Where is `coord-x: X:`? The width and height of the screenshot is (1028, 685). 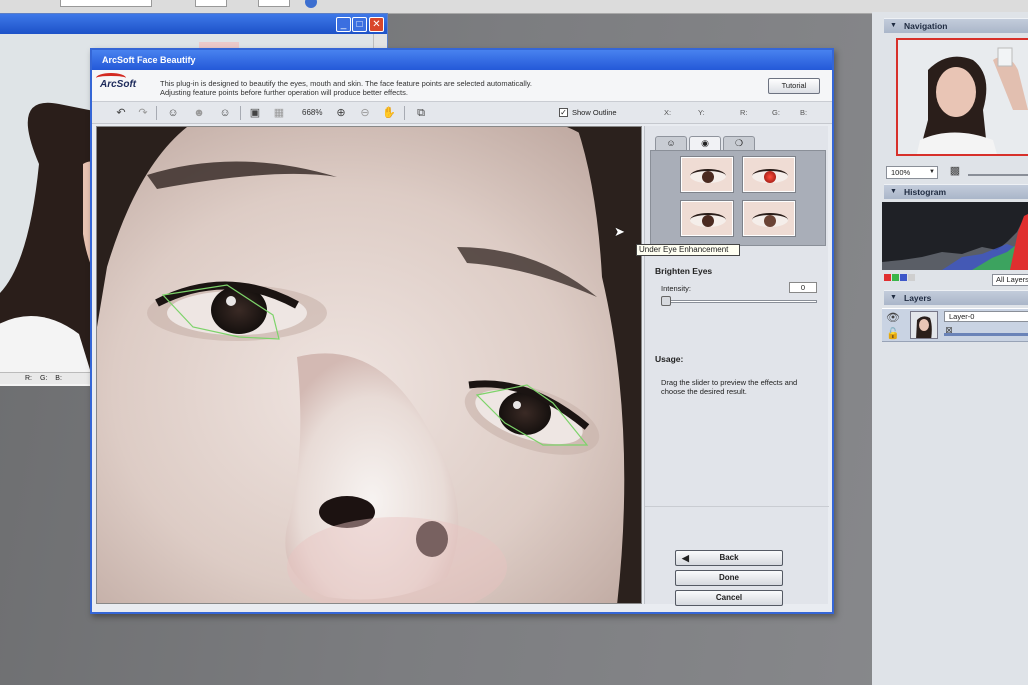
coord-x: X: is located at coordinates (668, 112).